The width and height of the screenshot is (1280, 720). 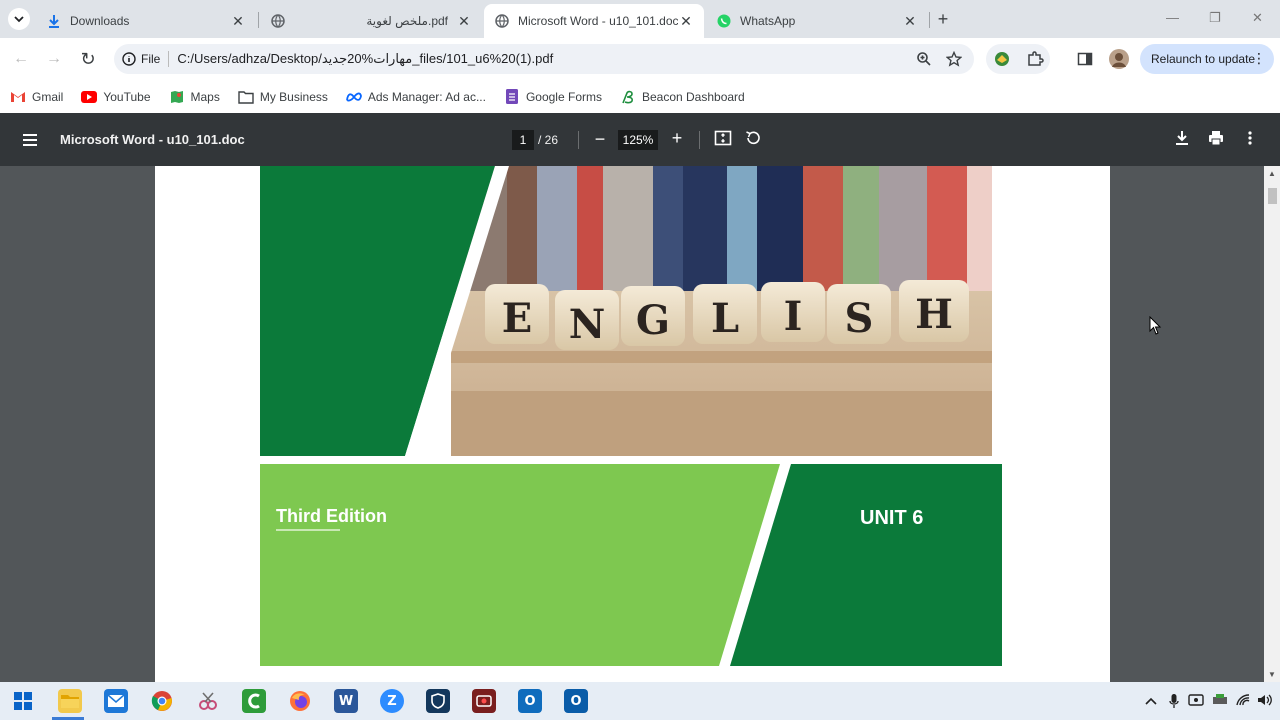 What do you see at coordinates (36, 97) in the screenshot?
I see `bookmark-gmail: Gmail` at bounding box center [36, 97].